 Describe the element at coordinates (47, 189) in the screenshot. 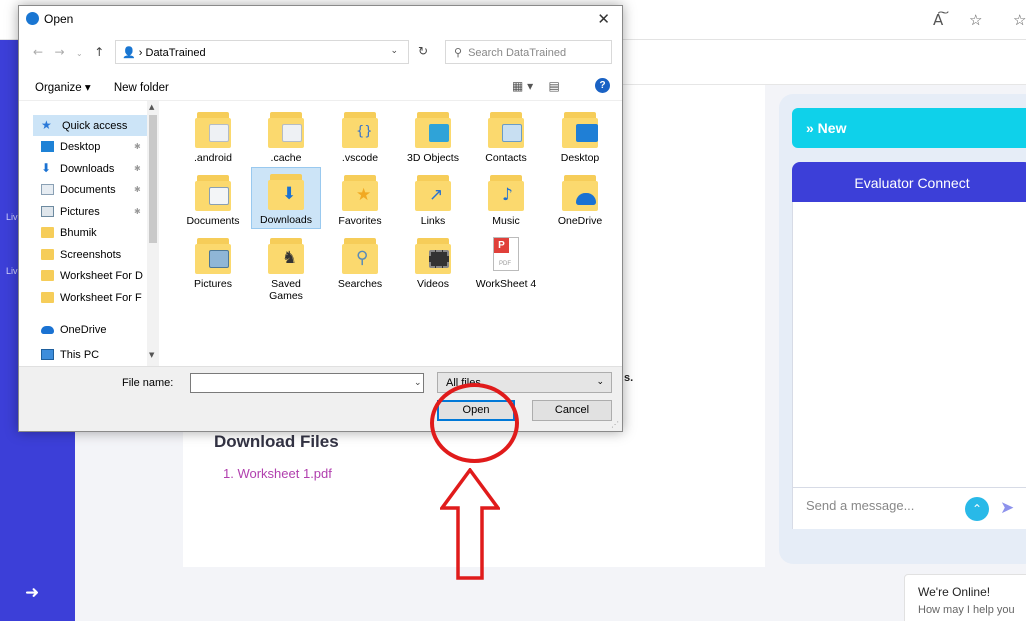

I see `document-icon` at that location.